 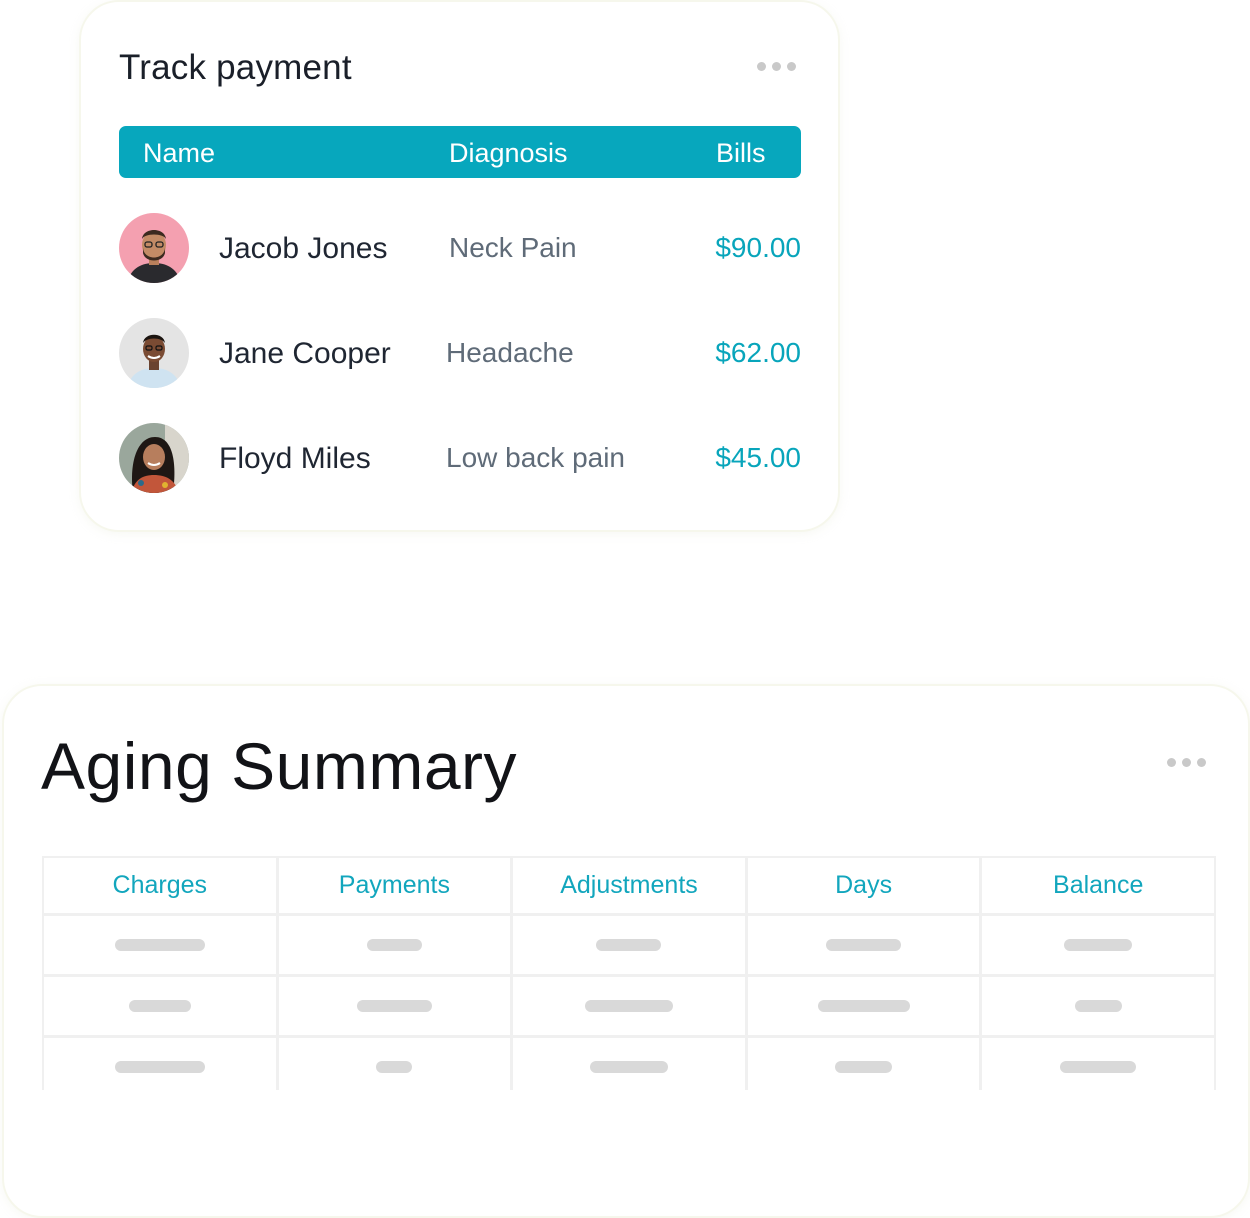 What do you see at coordinates (508, 153) in the screenshot?
I see `header-diagnosis: Diagnosis` at bounding box center [508, 153].